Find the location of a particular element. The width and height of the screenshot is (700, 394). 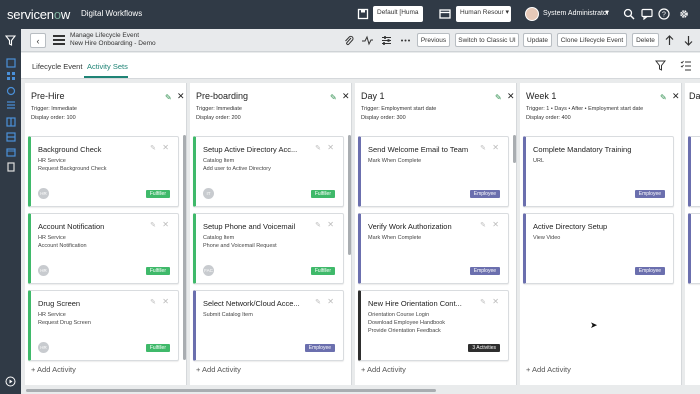

search-icon is located at coordinates (629, 14).